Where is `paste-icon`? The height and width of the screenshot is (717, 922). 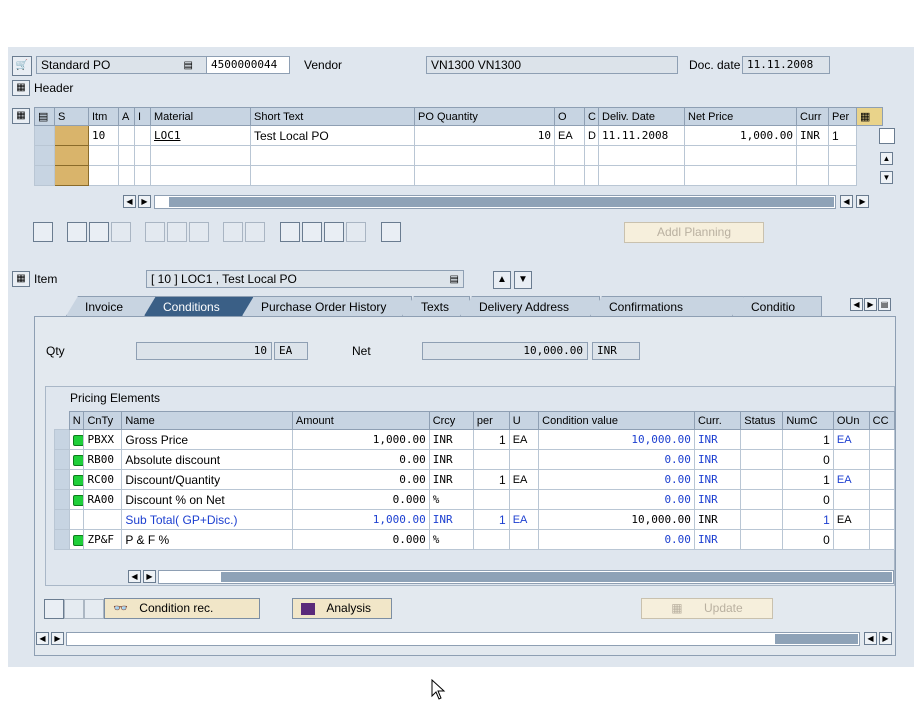
paste-icon is located at coordinates (199, 232).